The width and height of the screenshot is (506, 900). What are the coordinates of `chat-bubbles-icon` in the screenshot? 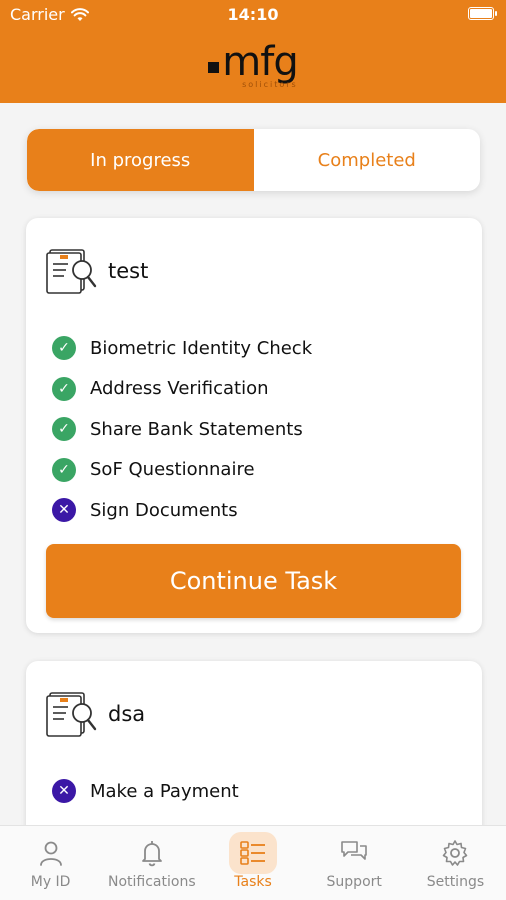 It's located at (354, 850).